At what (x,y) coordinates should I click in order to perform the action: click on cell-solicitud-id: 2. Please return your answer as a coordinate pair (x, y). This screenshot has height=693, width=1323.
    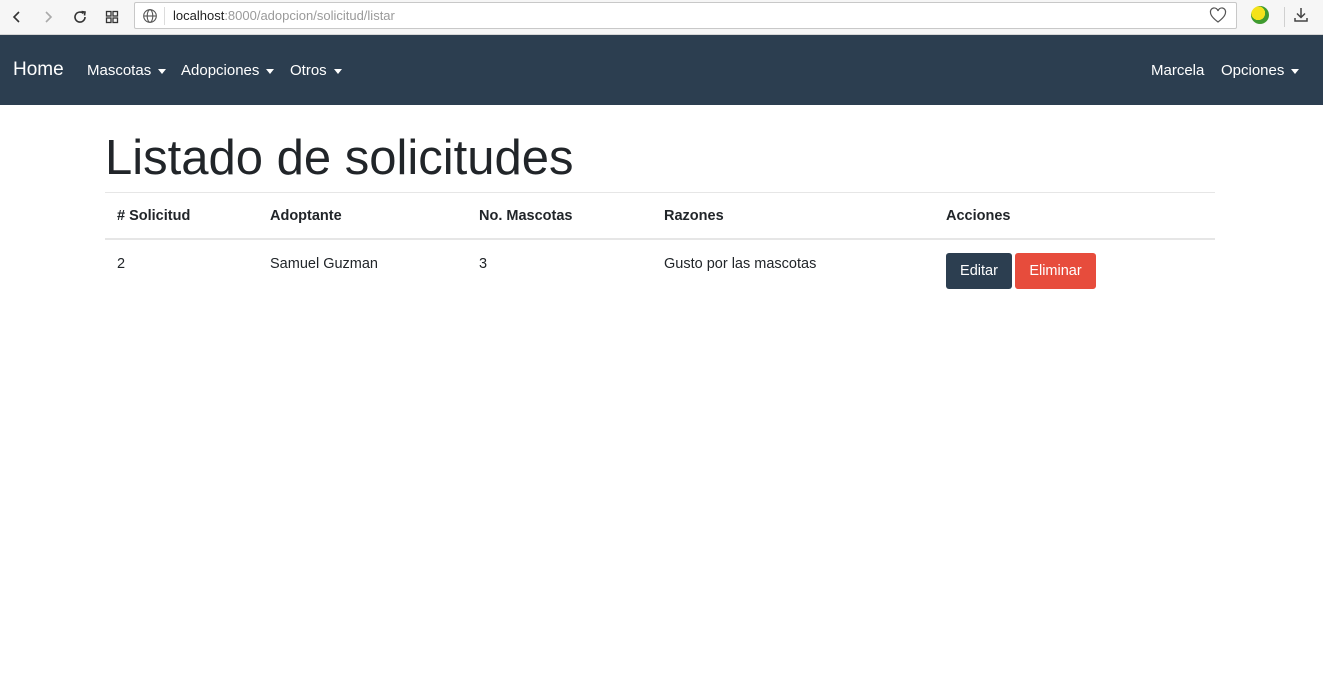
    Looking at the image, I should click on (121, 264).